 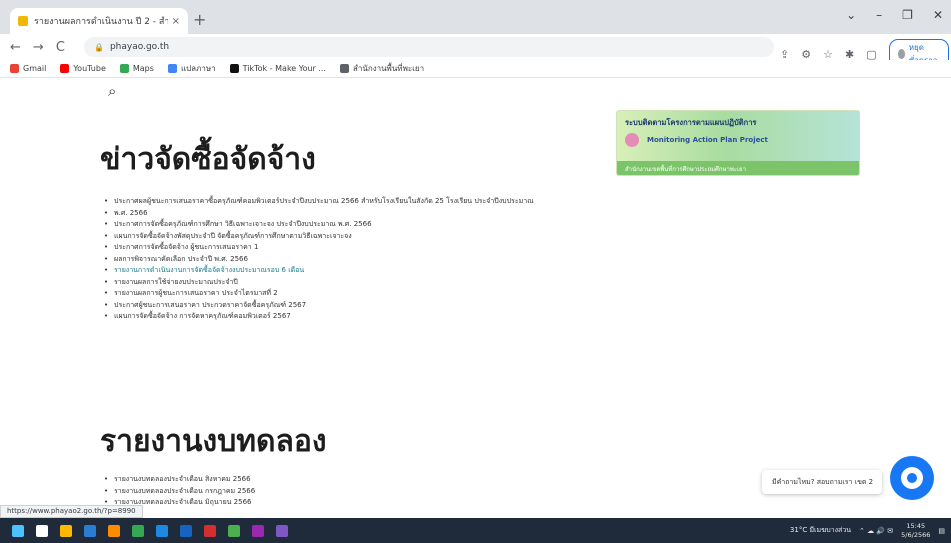 What do you see at coordinates (65, 68) in the screenshot?
I see `youtube-icon` at bounding box center [65, 68].